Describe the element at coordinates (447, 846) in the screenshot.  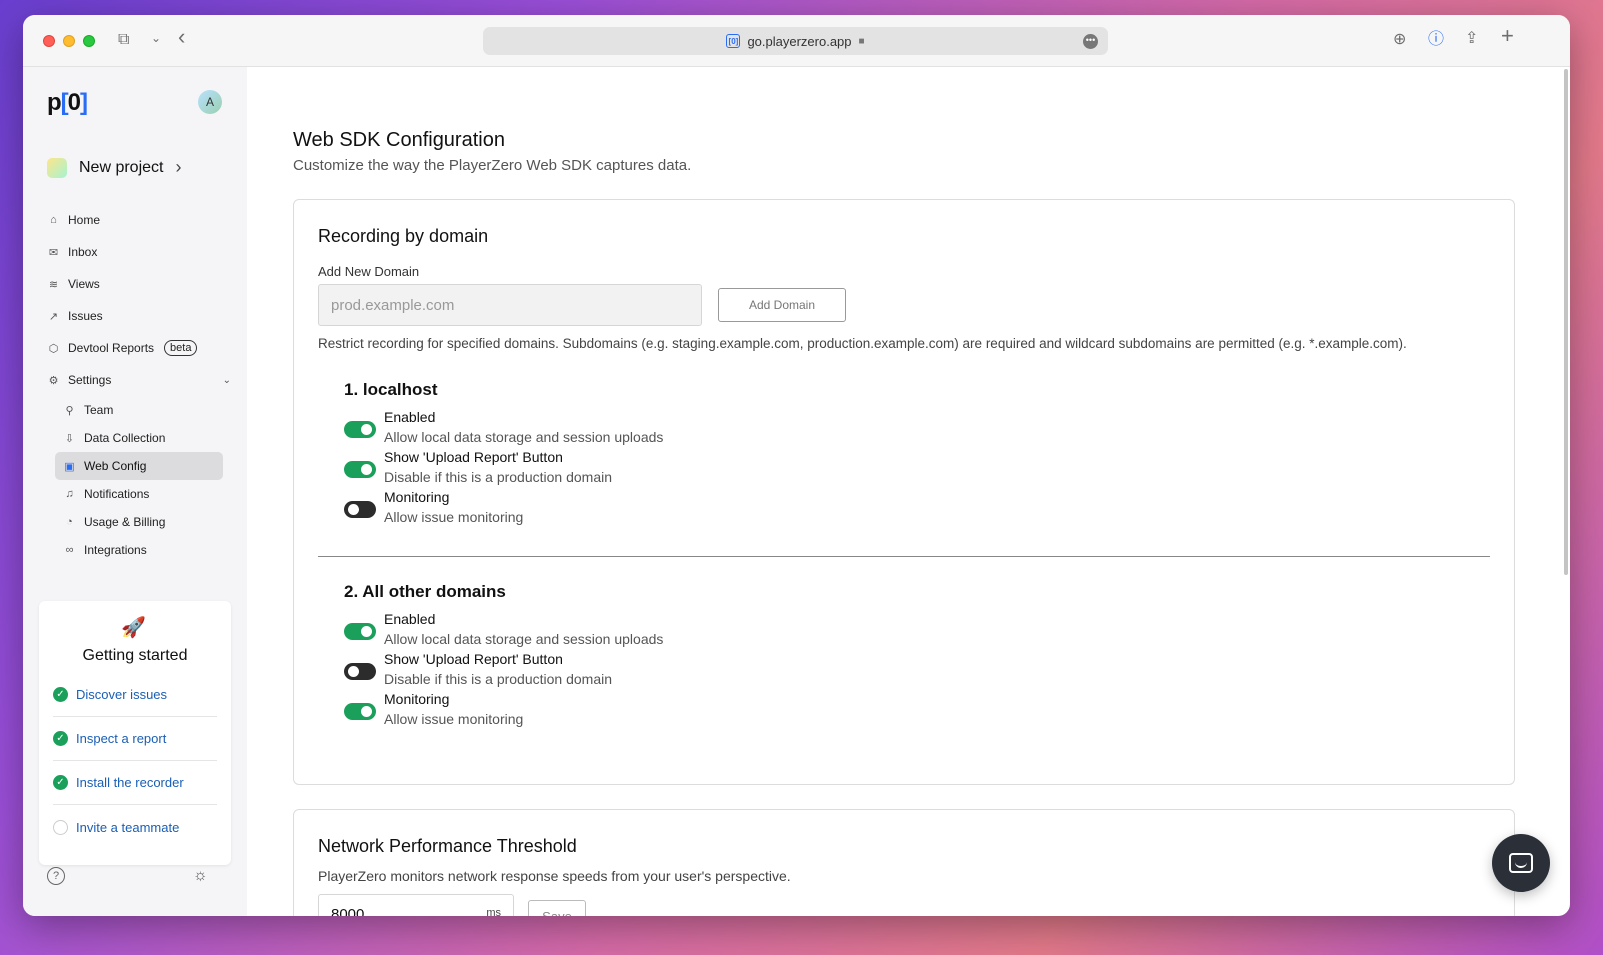
I see `card-title: Network Performance Threshold` at that location.